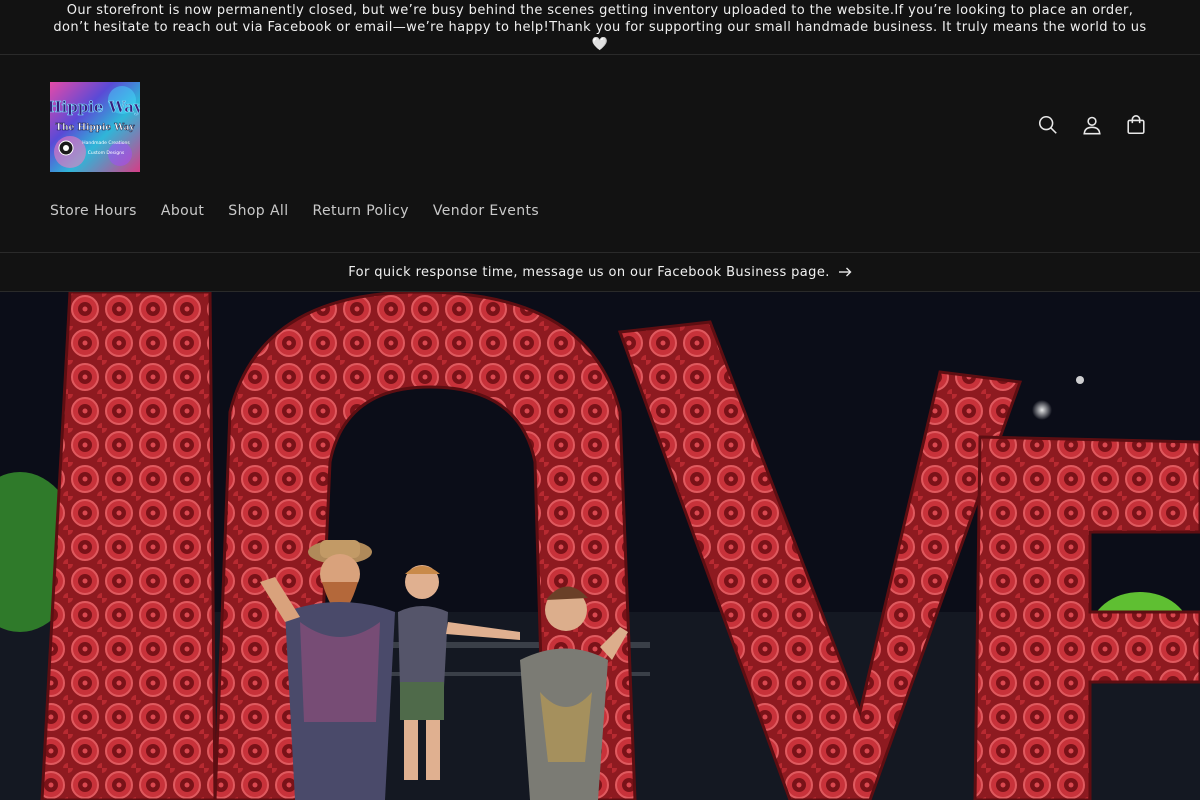  What do you see at coordinates (182, 211) in the screenshot?
I see `nav-about: About` at bounding box center [182, 211].